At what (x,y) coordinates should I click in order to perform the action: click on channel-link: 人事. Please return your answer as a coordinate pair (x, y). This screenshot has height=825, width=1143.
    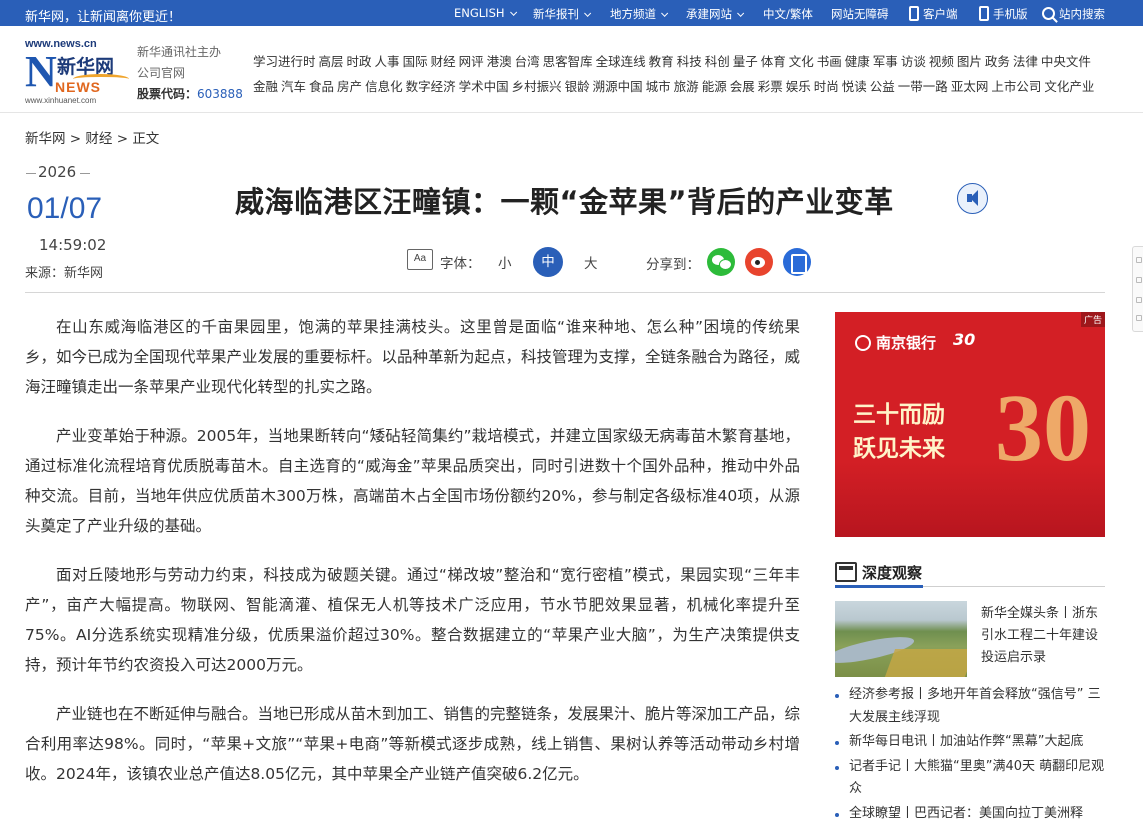
    Looking at the image, I should click on (387, 61).